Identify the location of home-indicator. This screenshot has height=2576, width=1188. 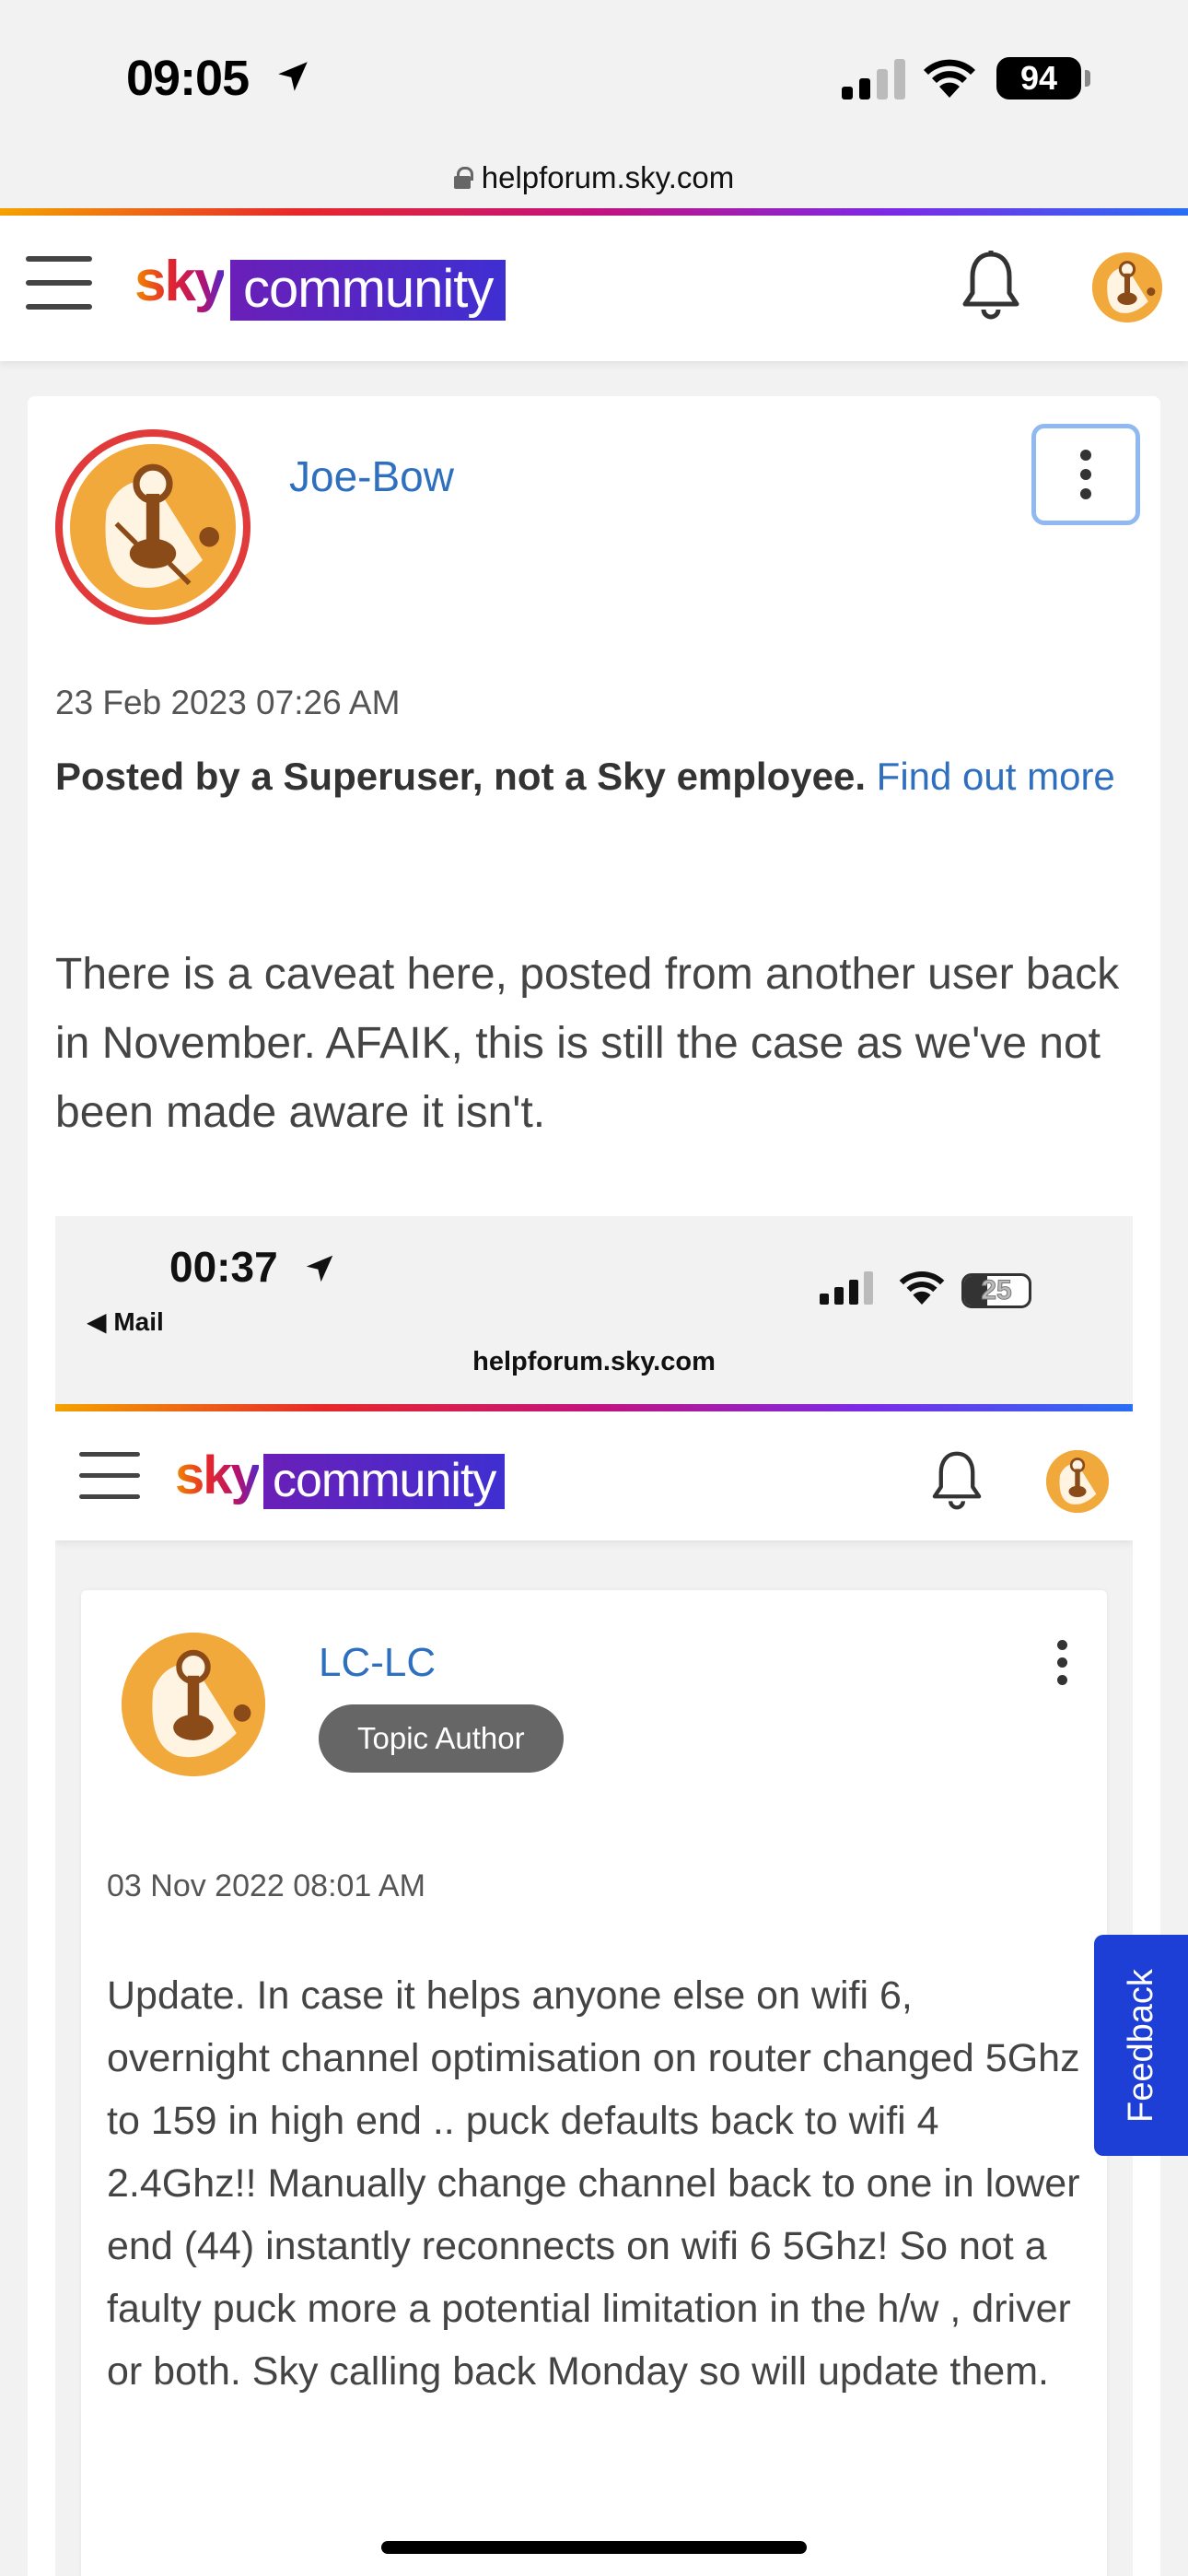
(594, 2547).